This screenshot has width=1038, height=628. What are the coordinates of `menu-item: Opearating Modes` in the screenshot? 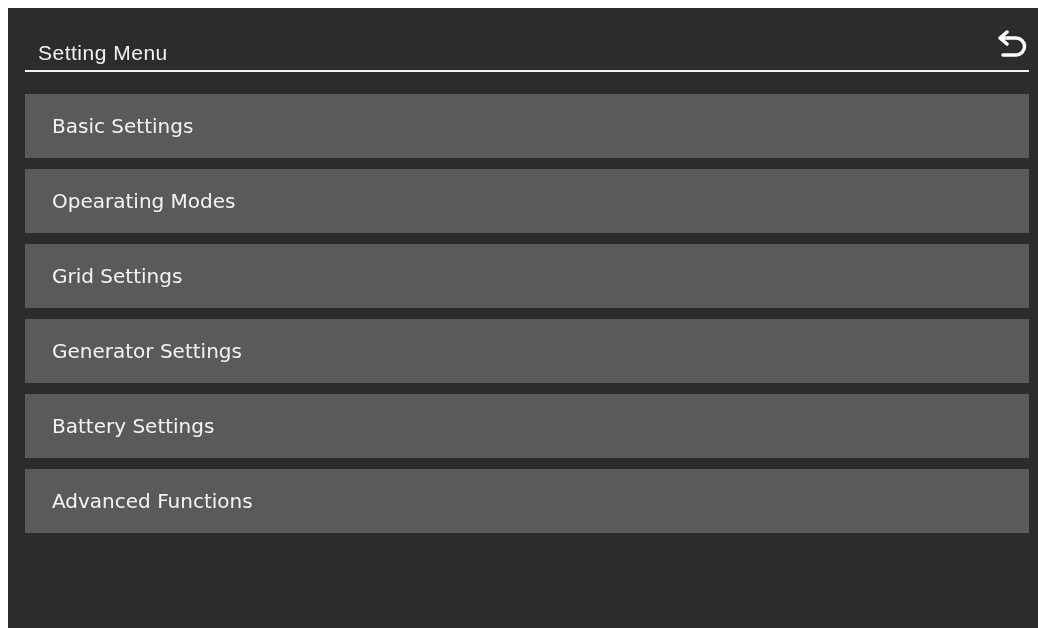 It's located at (527, 201).